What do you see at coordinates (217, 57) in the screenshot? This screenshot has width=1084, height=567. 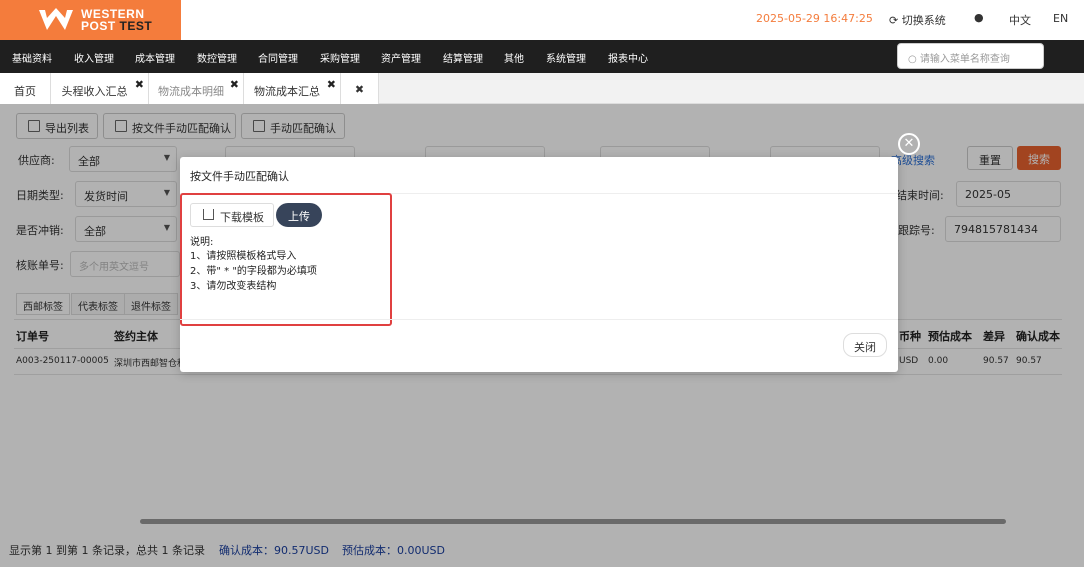 I see `menu-item: 数控管理` at bounding box center [217, 57].